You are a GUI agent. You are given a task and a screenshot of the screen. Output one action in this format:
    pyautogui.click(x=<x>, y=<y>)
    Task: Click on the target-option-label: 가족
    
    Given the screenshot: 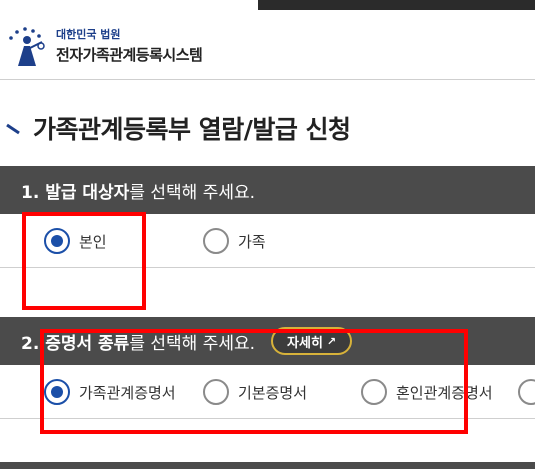 What is the action you would take?
    pyautogui.click(x=252, y=241)
    